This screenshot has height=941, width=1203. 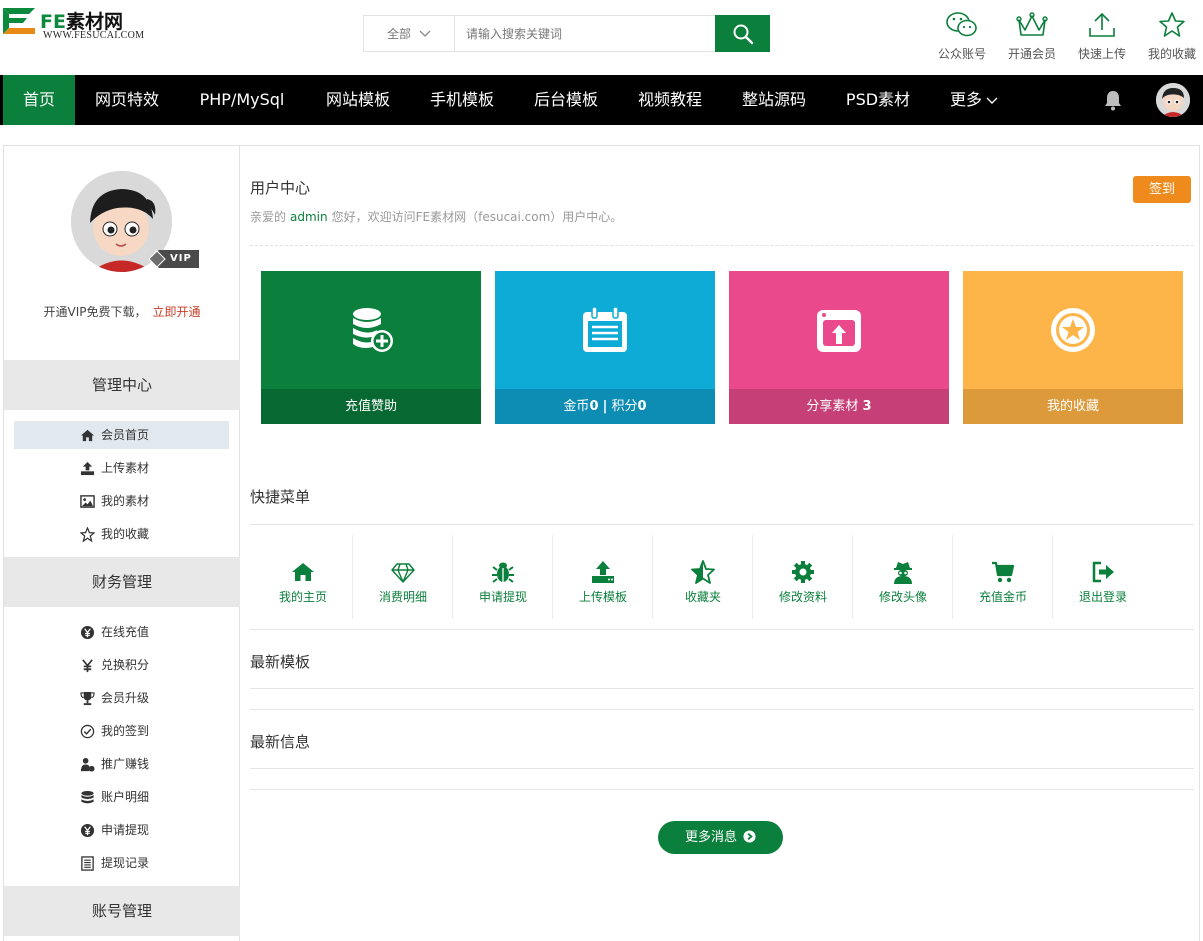 What do you see at coordinates (125, 665) in the screenshot?
I see `sidebar-item-label: 兑换积分` at bounding box center [125, 665].